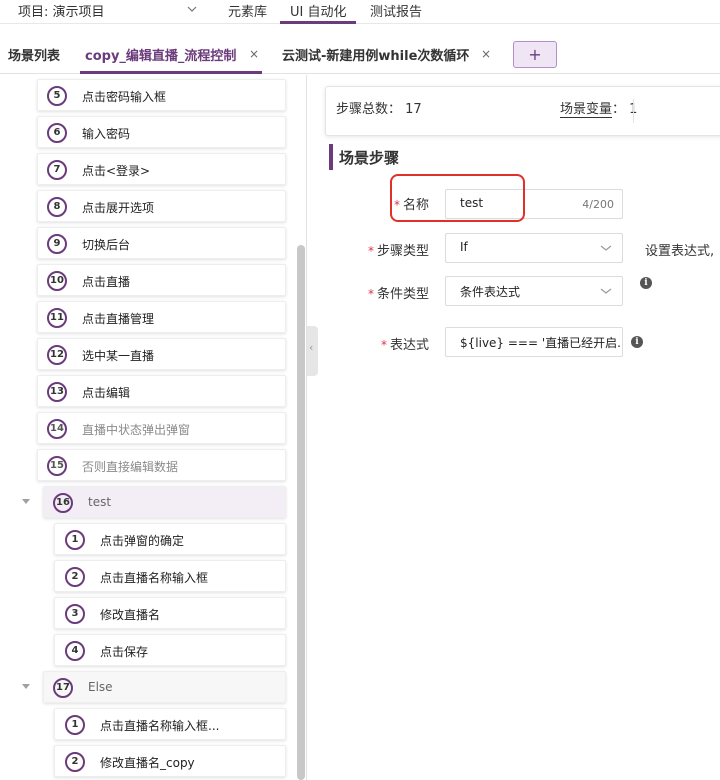 This screenshot has height=780, width=720. Describe the element at coordinates (171, 72) in the screenshot. I see `active-tab-indicator` at that location.